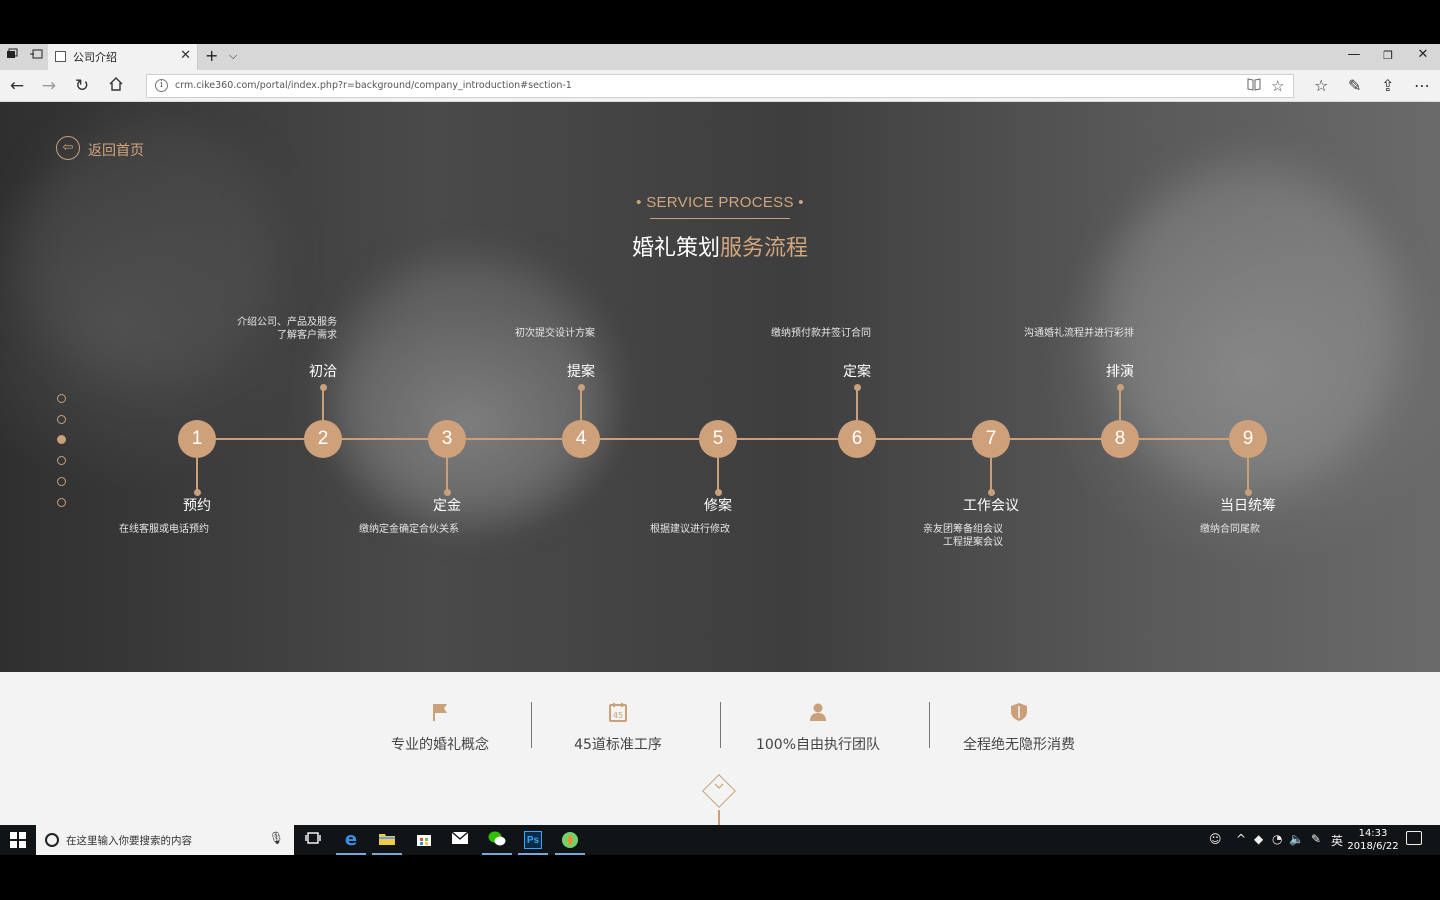 Image resolution: width=1440 pixels, height=900 pixels. I want to click on forward-icon: →, so click(49, 86).